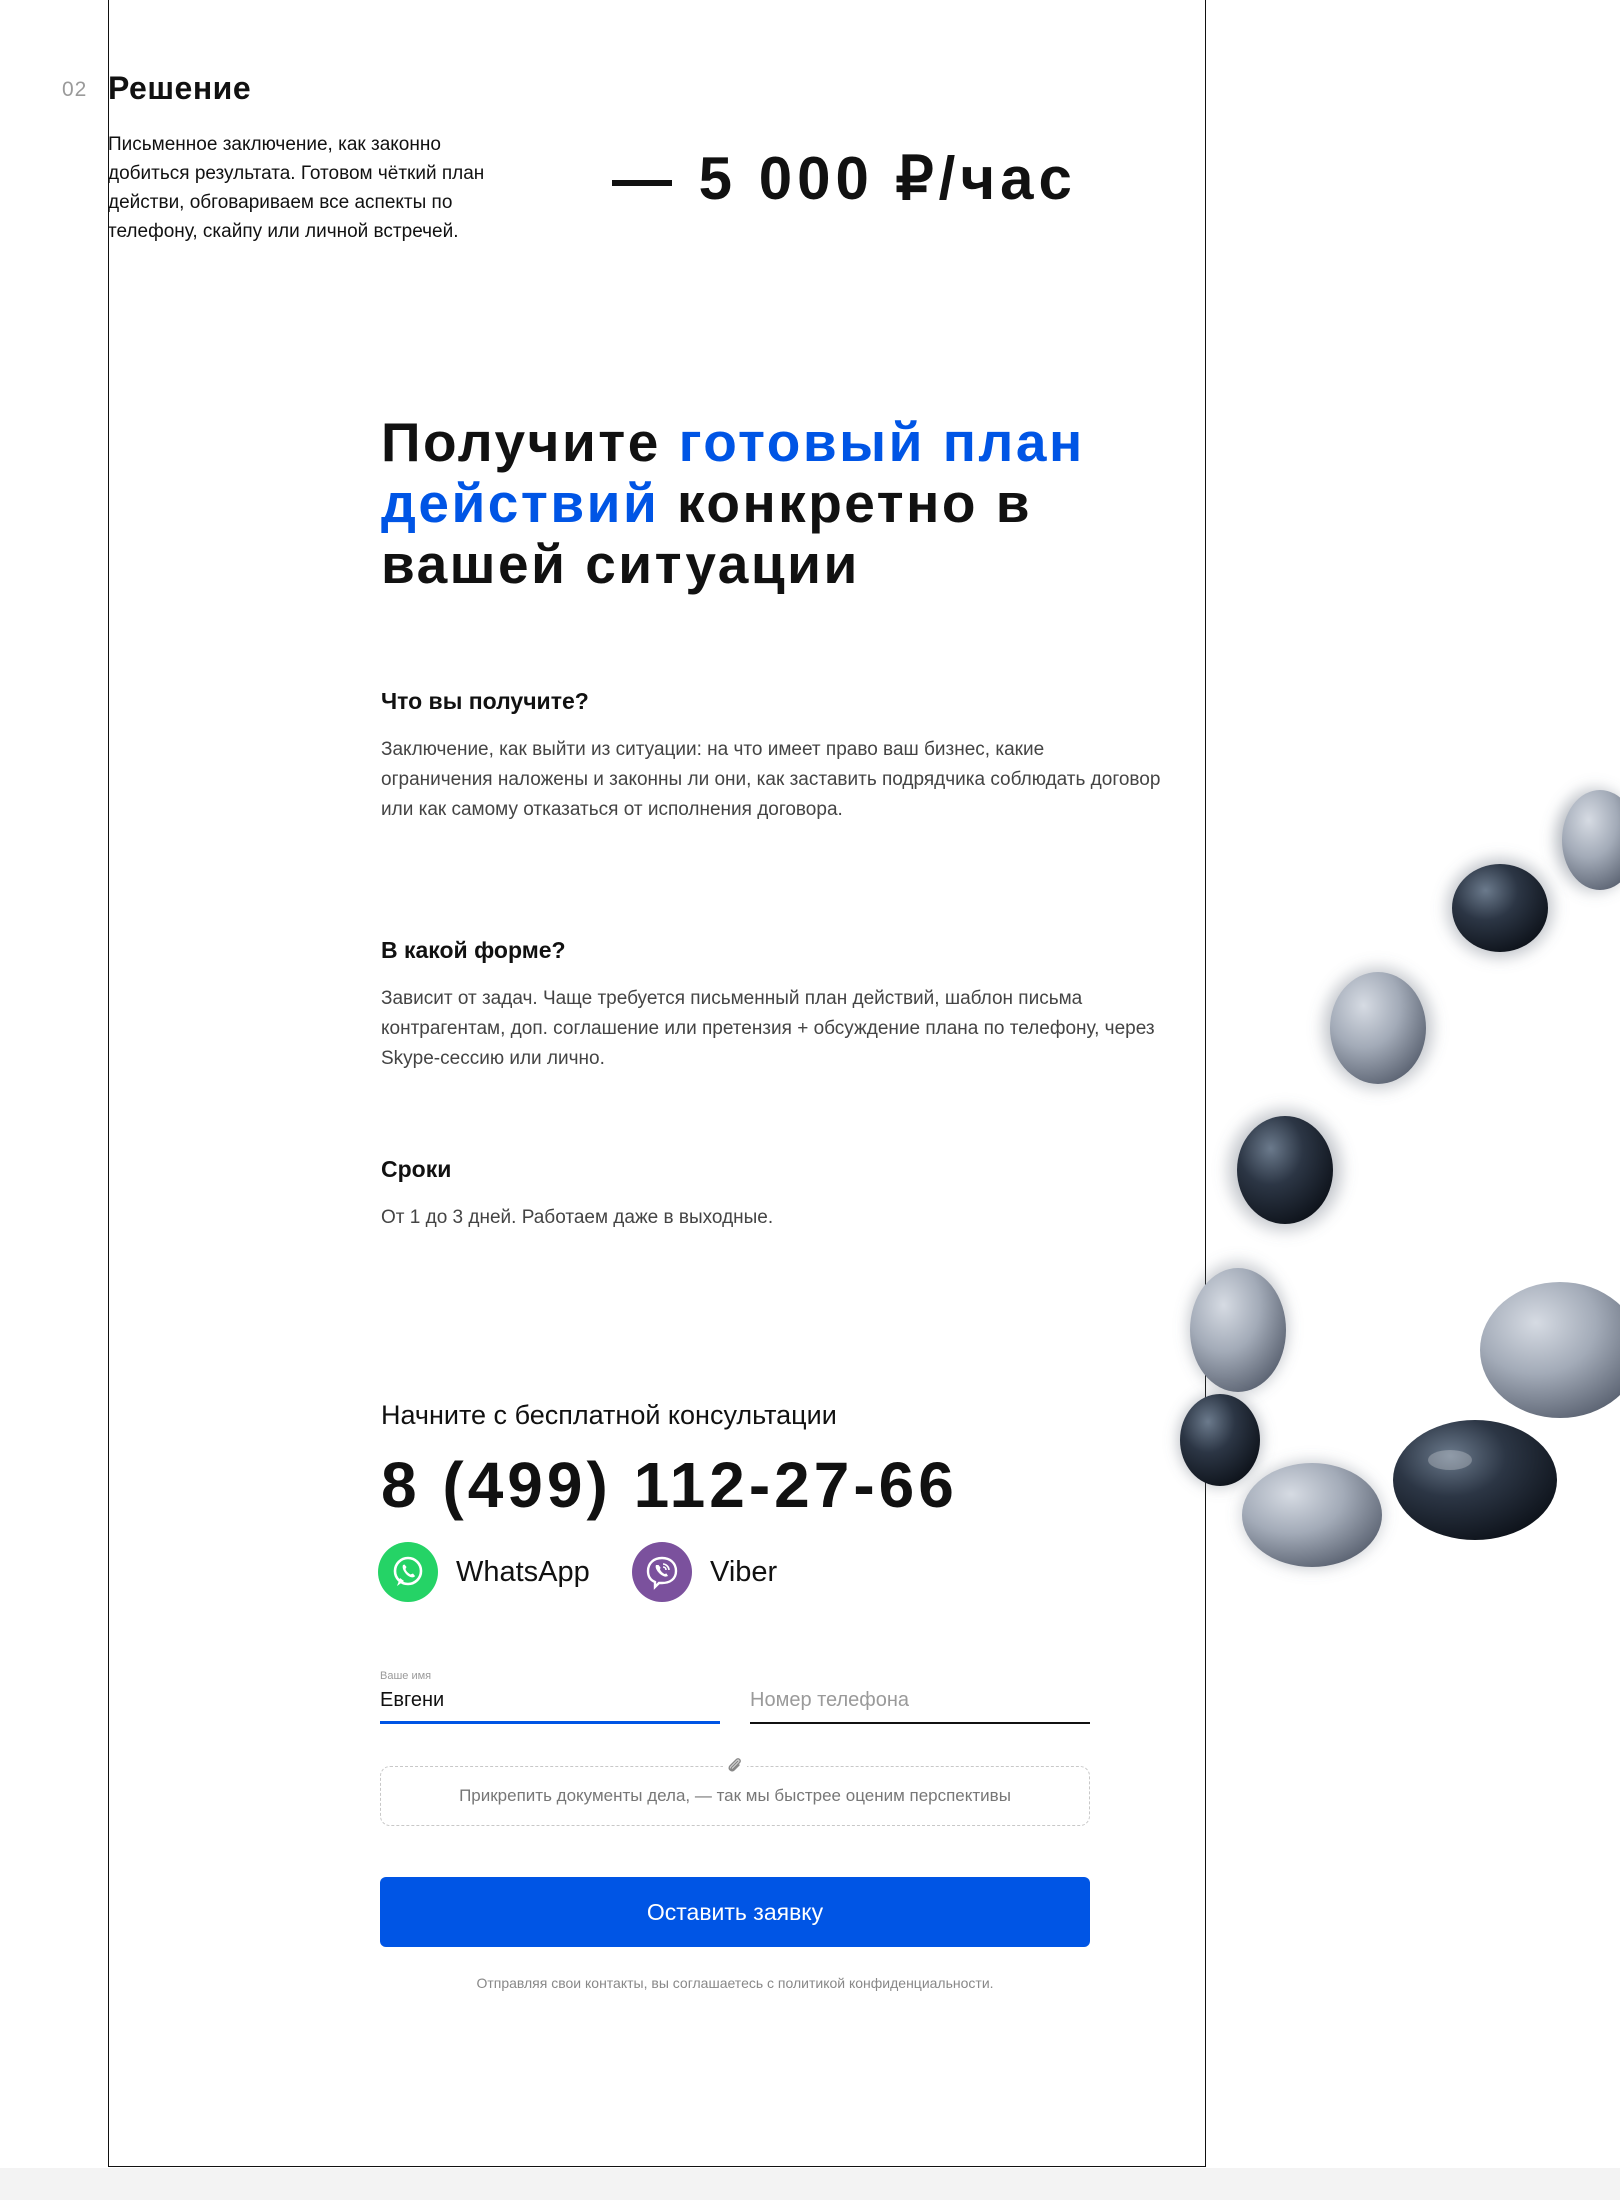 The height and width of the screenshot is (2200, 1620). I want to click on section-title: Решение, so click(180, 88).